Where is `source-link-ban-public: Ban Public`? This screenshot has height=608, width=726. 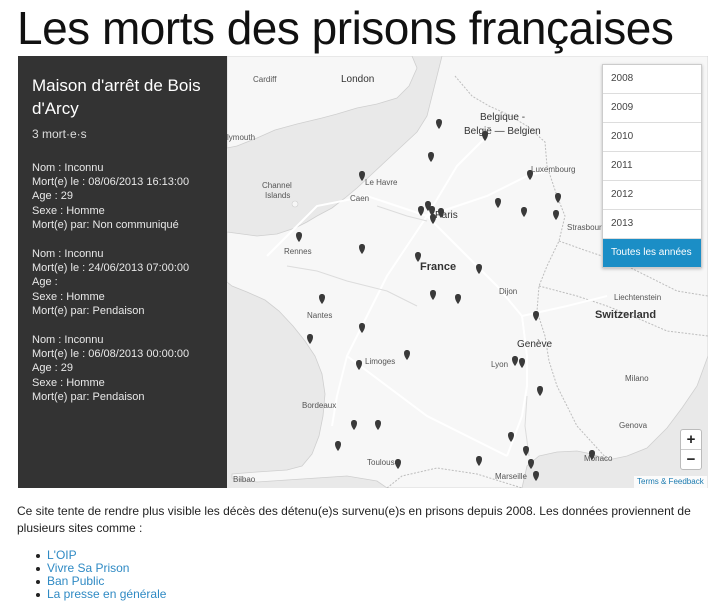
source-link-ban-public: Ban Public is located at coordinates (75, 581).